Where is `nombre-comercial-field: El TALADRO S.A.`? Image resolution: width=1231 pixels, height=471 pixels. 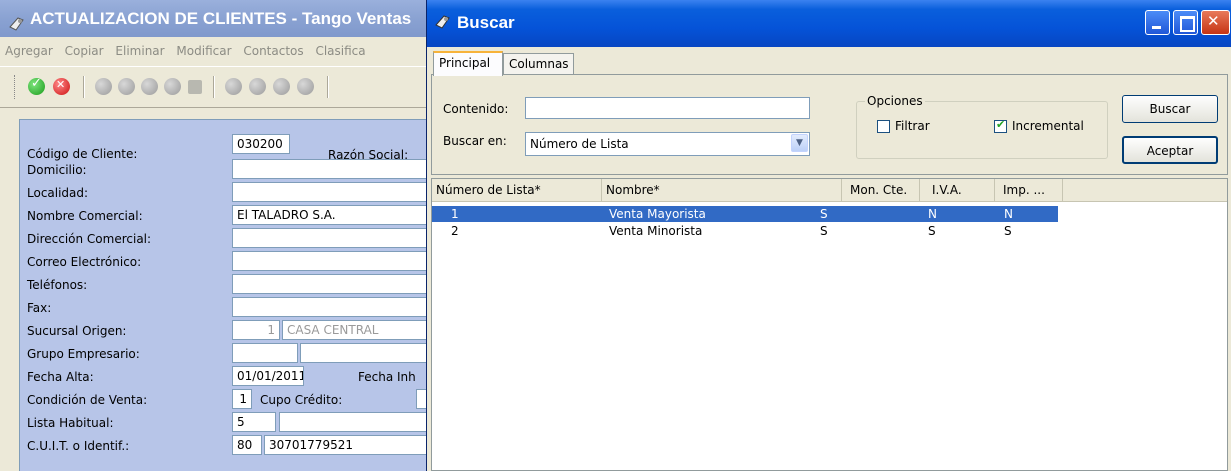
nombre-comercial-field: El TALADRO S.A. is located at coordinates (331, 215).